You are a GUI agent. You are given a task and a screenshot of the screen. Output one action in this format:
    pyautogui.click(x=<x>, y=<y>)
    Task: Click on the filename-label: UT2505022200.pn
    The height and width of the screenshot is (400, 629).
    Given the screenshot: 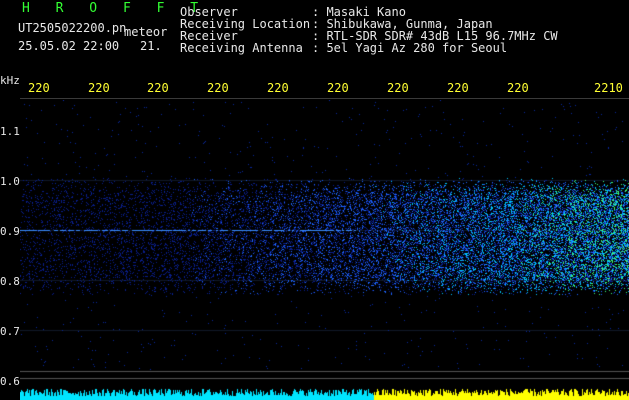 What is the action you would take?
    pyautogui.click(x=72, y=28)
    